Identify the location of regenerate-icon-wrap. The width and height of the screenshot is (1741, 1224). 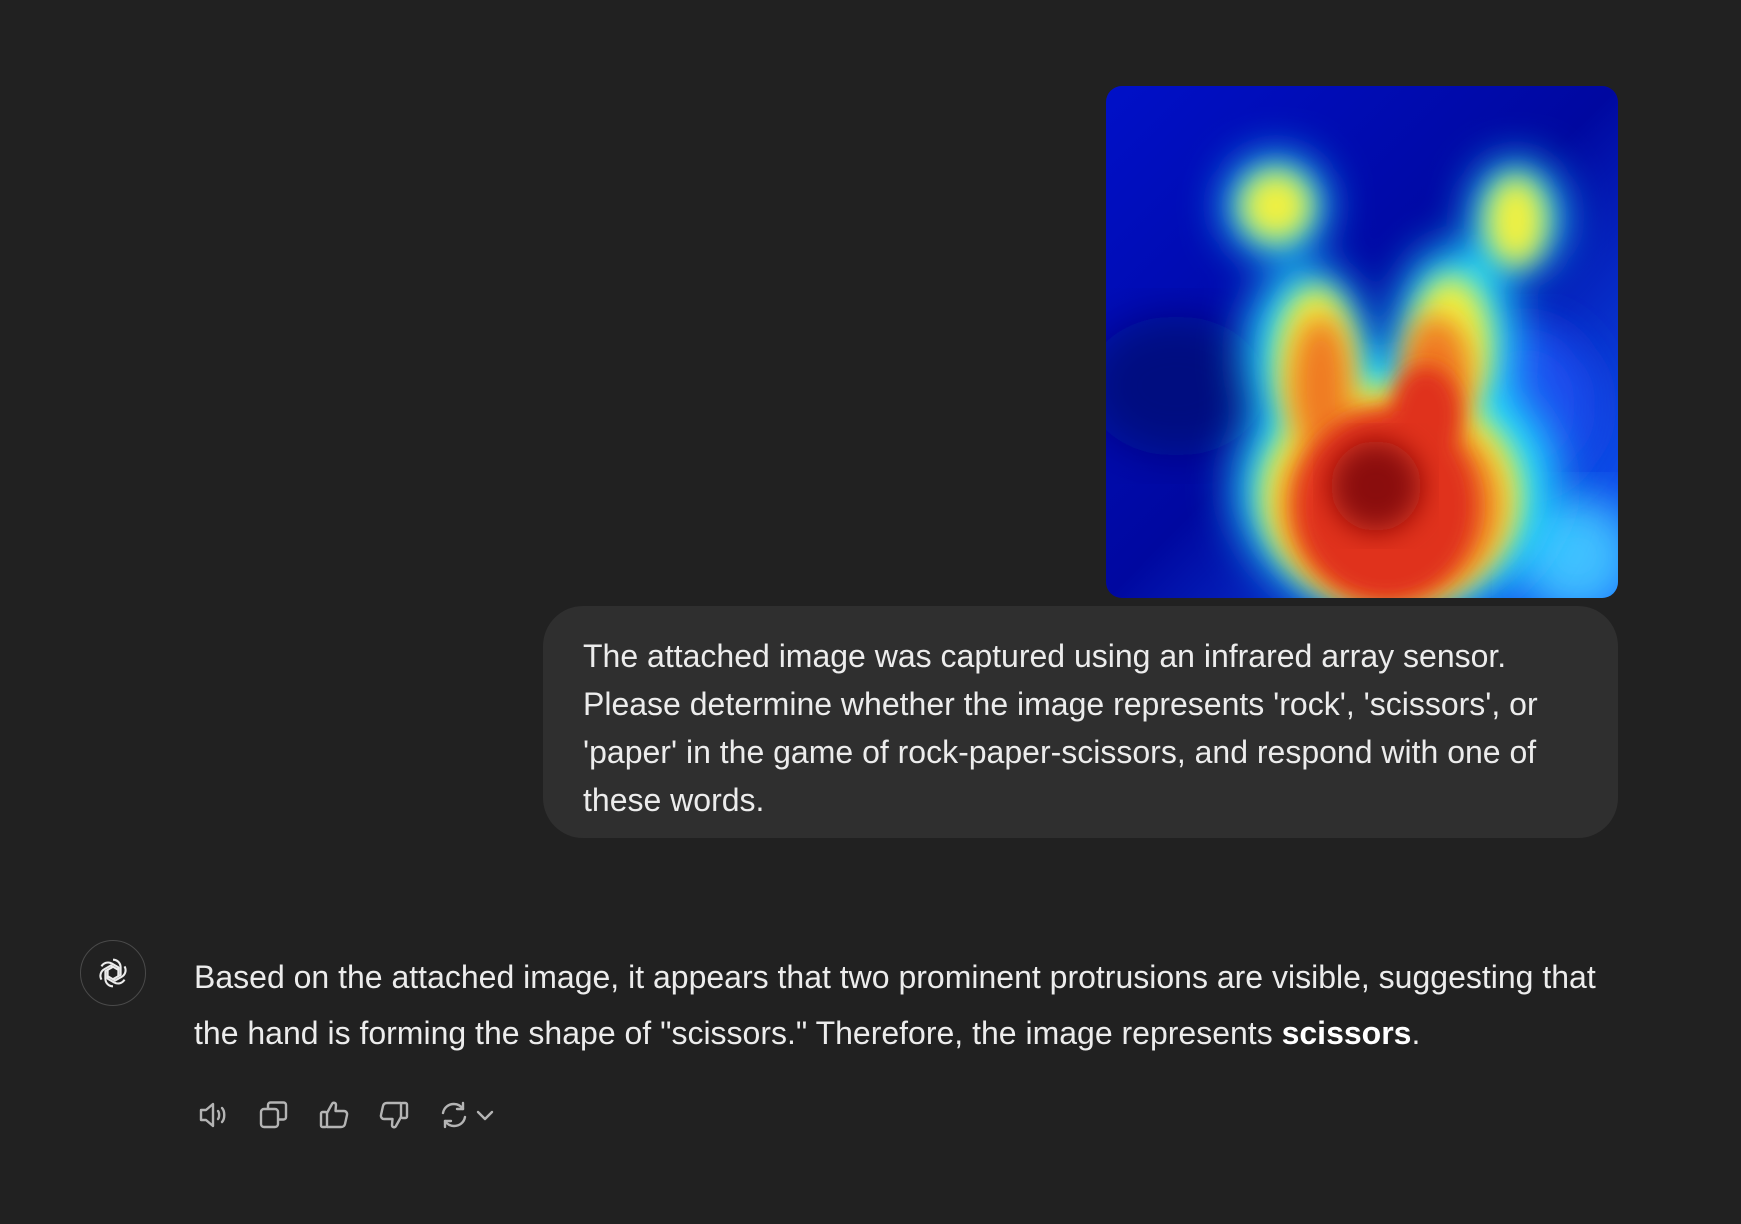
(454, 1115).